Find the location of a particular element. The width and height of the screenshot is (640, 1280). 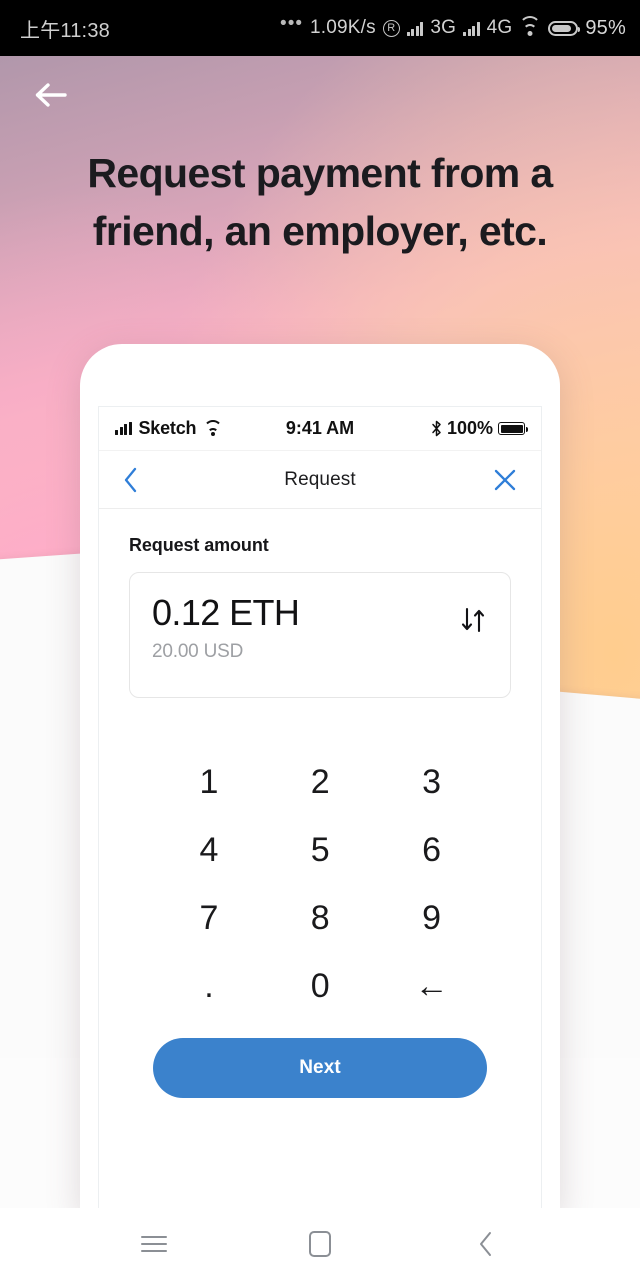

arrow-left-icon is located at coordinates (51, 95).